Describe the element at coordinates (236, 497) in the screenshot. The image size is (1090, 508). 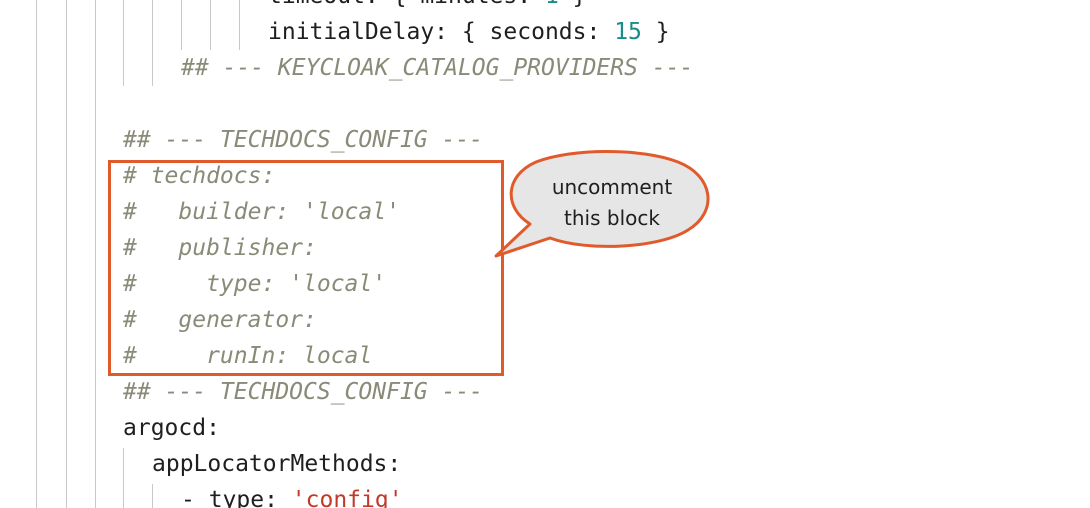
I see `code-token-key: - type:` at that location.